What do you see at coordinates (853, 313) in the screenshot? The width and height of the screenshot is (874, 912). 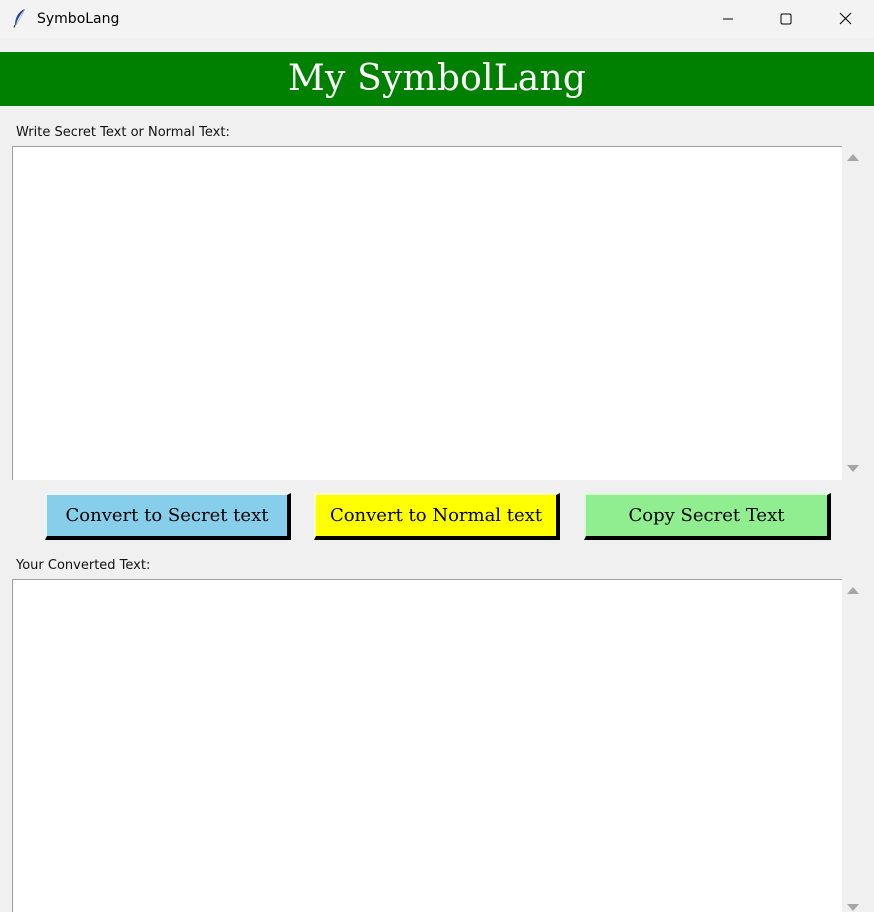 I see `input-scrollbar` at bounding box center [853, 313].